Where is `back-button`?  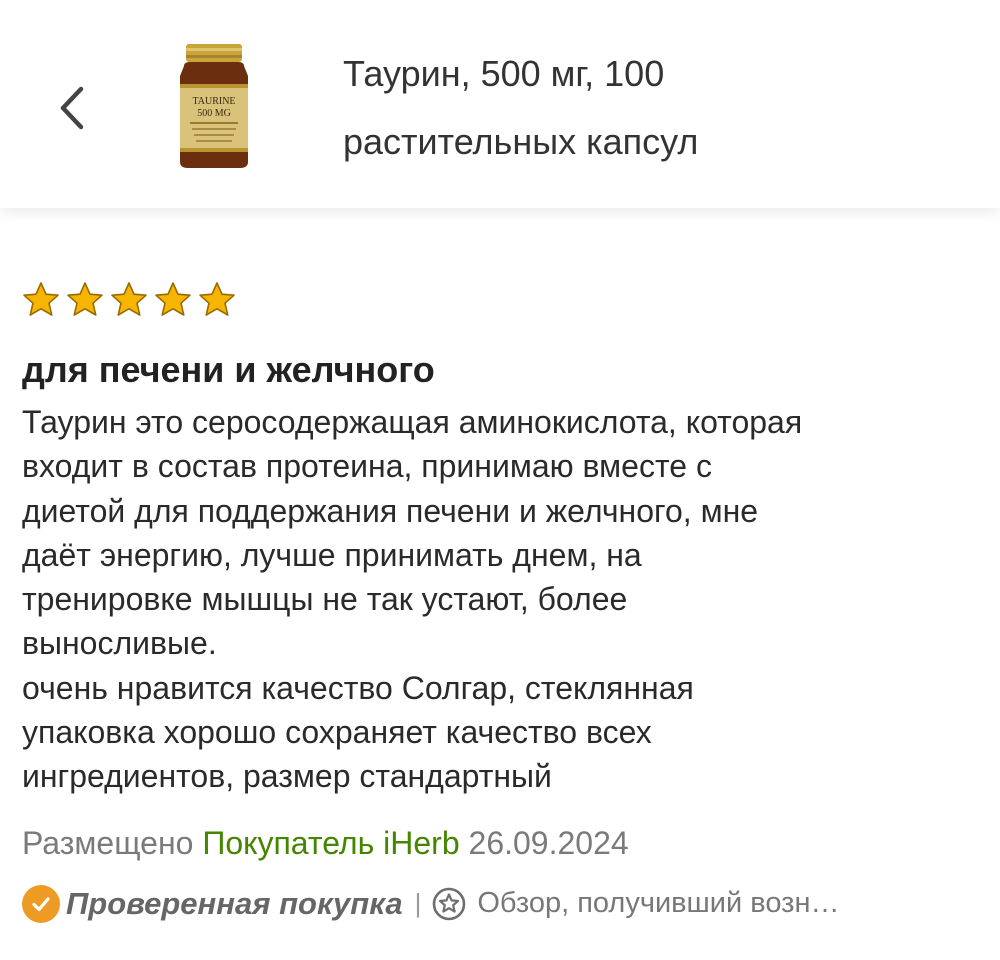
back-button is located at coordinates (72, 108).